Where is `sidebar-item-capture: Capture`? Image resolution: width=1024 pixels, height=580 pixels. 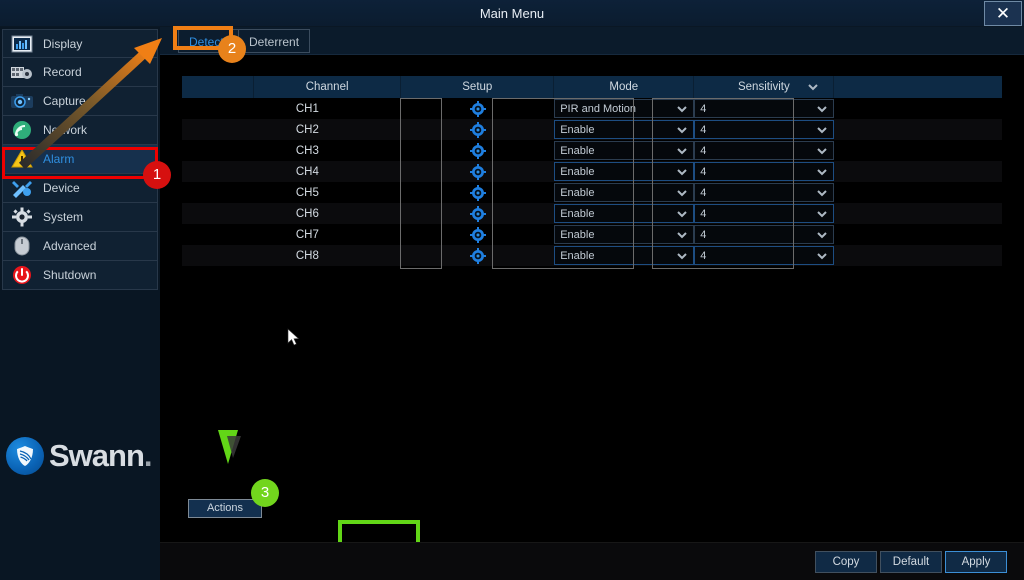
sidebar-item-capture: Capture is located at coordinates (80, 101).